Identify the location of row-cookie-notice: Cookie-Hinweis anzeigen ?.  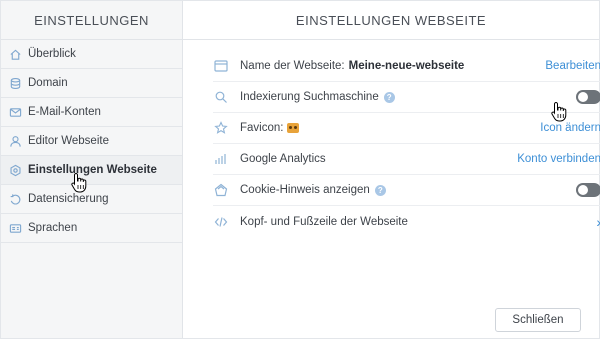
(406, 190).